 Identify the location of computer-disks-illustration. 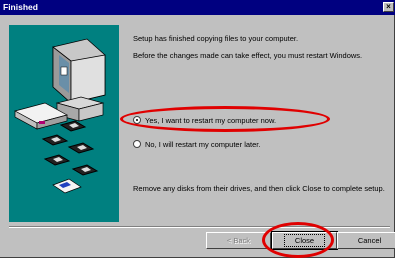
(60, 116).